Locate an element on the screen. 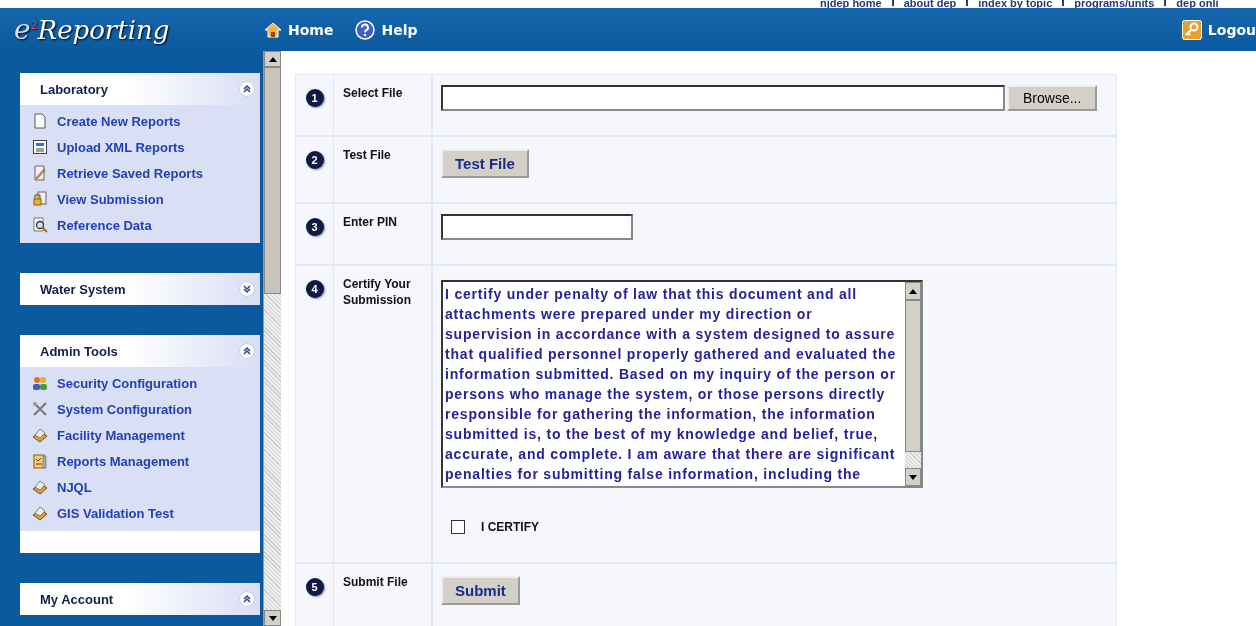  sidebar-link: Reports Management is located at coordinates (146, 461).